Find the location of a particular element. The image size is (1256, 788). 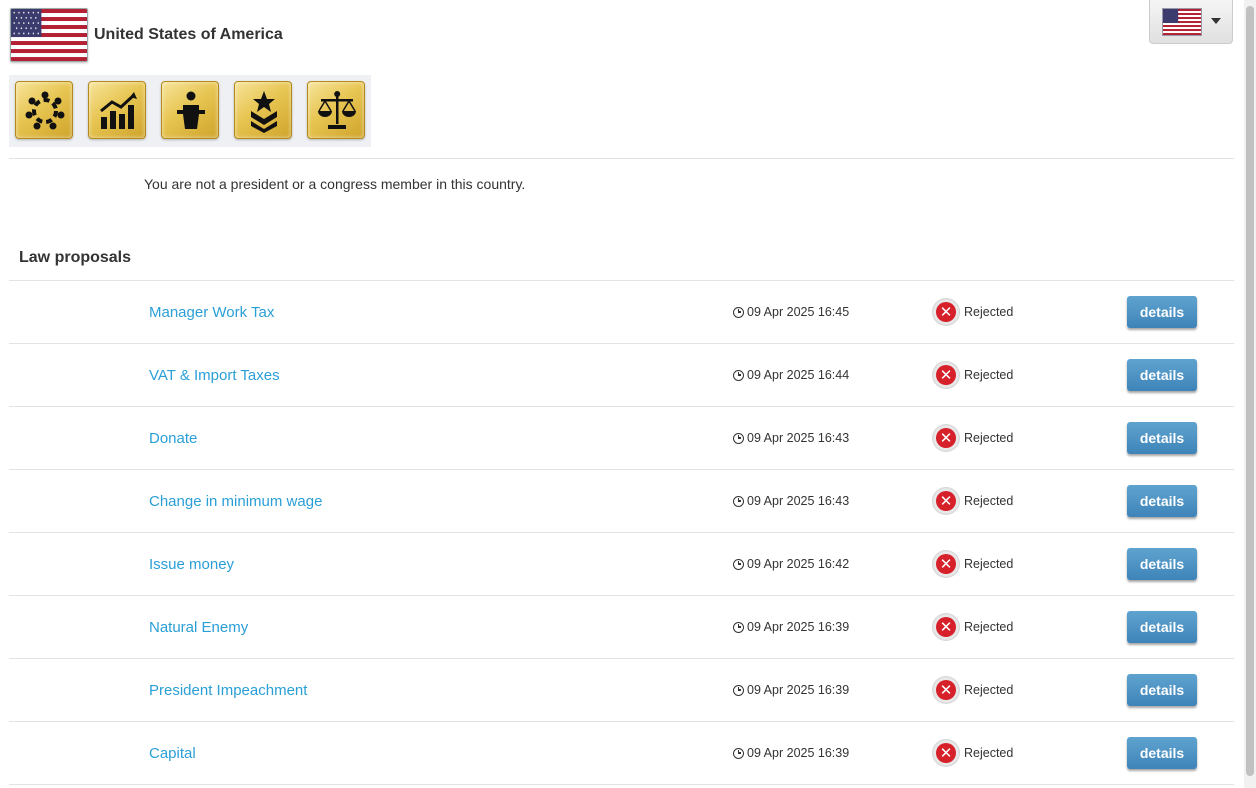

law-name-link: President Impeachment is located at coordinates (228, 690).